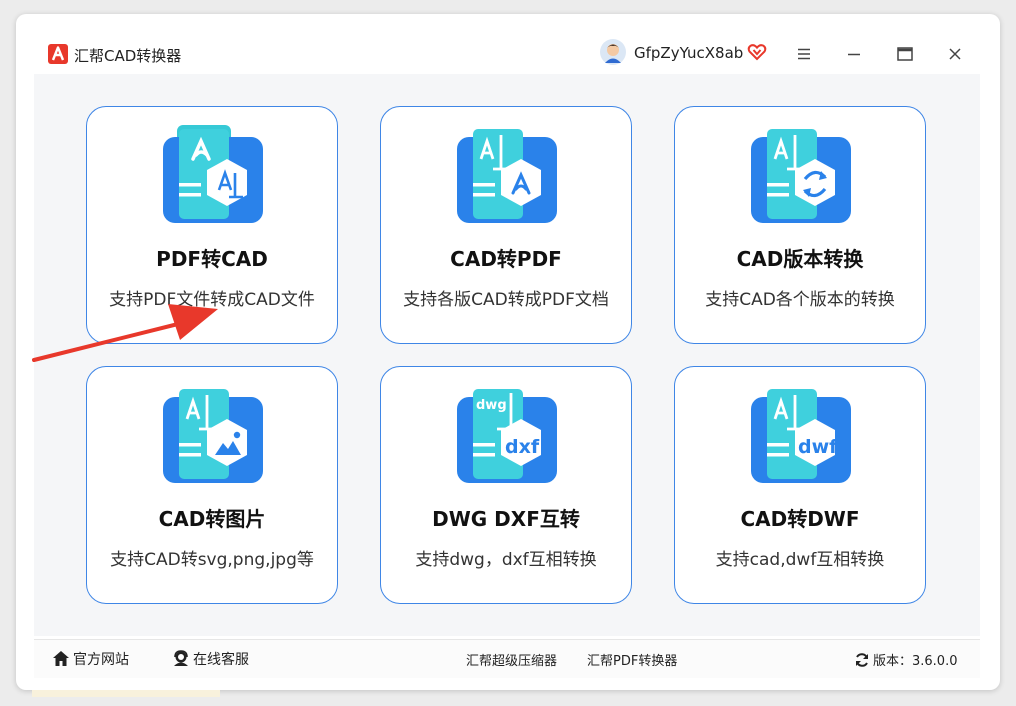  Describe the element at coordinates (800, 519) in the screenshot. I see `card-title: CAD转DWF` at that location.